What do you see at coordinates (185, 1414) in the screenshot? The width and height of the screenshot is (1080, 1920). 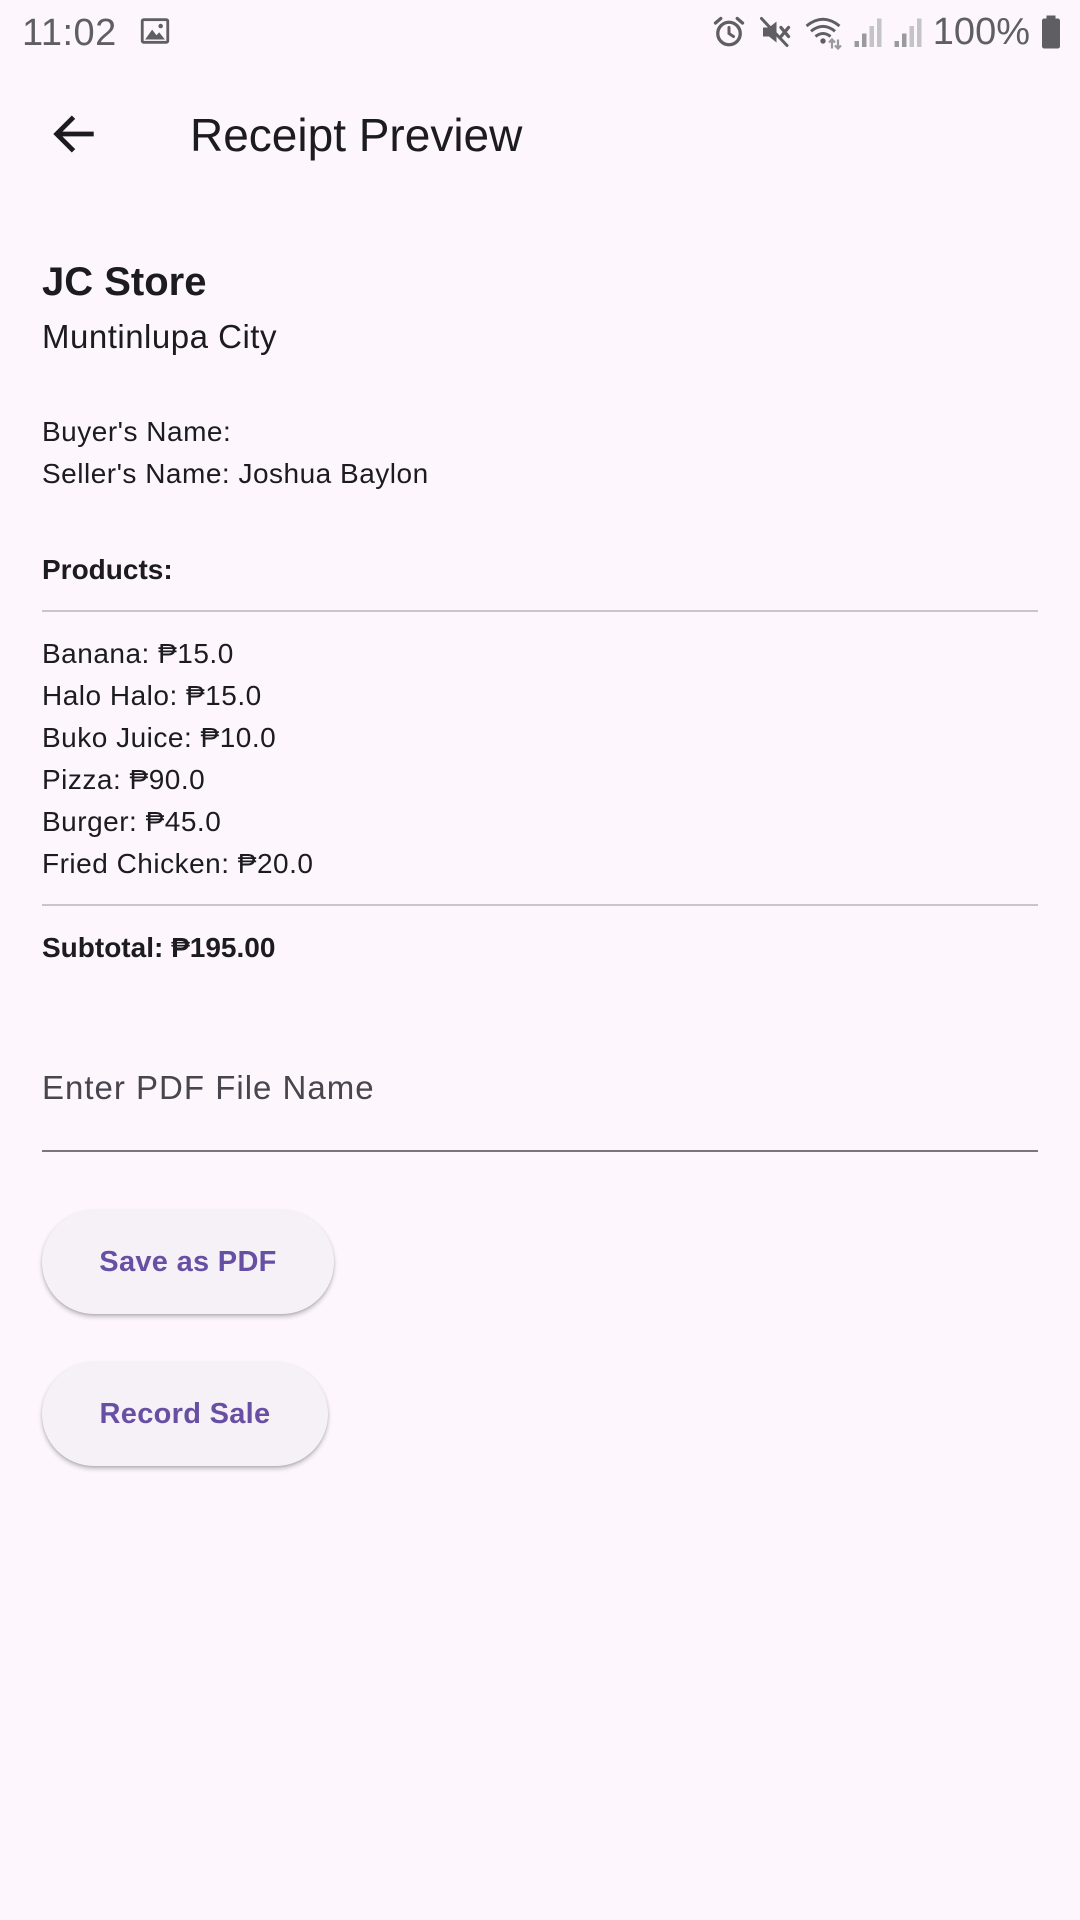 I see `record-sale-button: Record Sale` at bounding box center [185, 1414].